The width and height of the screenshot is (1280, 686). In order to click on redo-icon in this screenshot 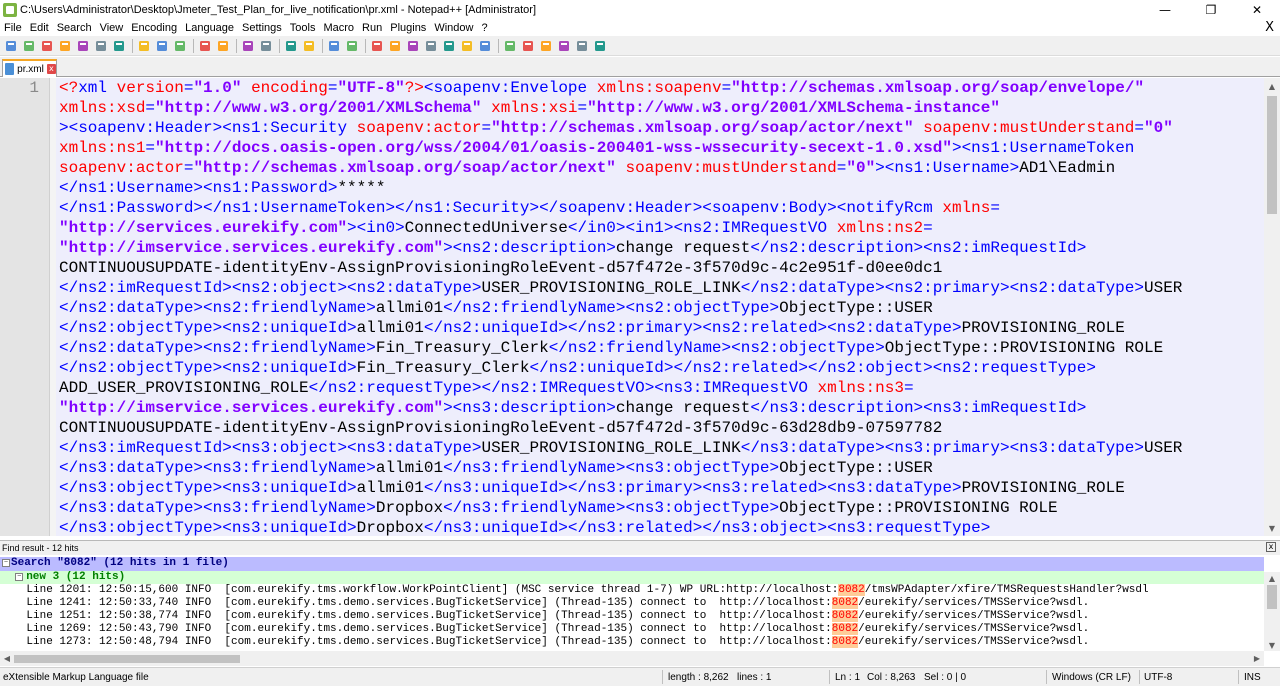, I will do `click(223, 46)`.